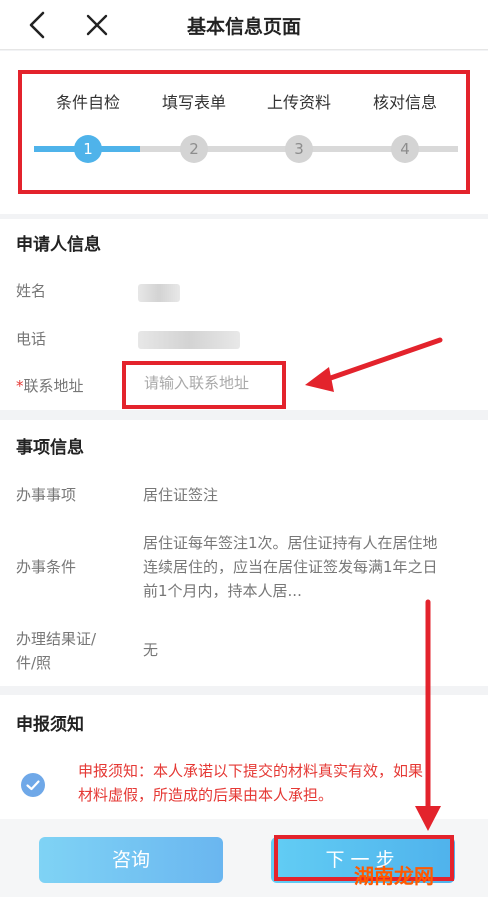 The width and height of the screenshot is (488, 897). I want to click on section-title-matter: 事项信息, so click(50, 448).